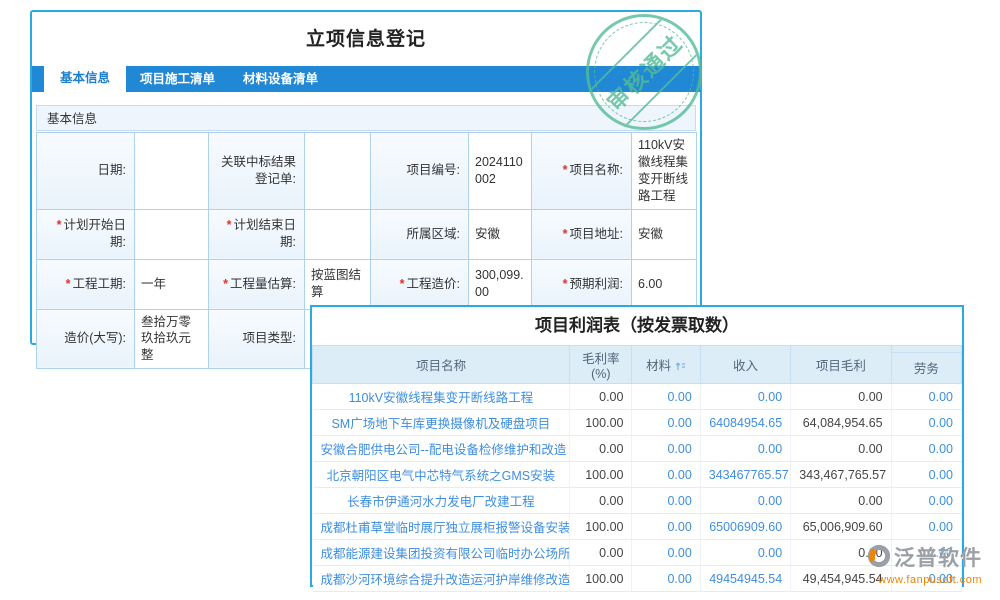 This screenshot has height=600, width=1000. Describe the element at coordinates (256, 339) in the screenshot. I see `field-label: 项目类型:` at that location.